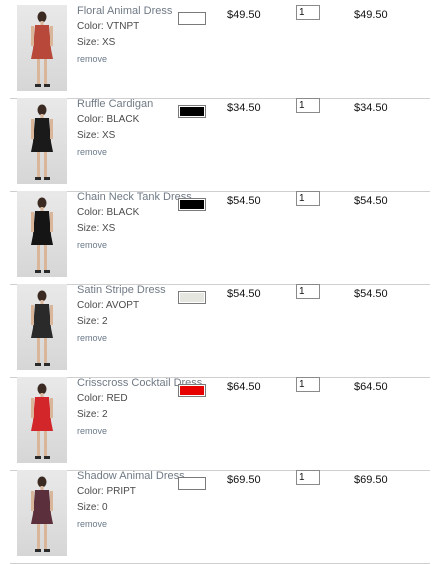 The image size is (442, 564). Describe the element at coordinates (371, 480) in the screenshot. I see `line-total: $69.50` at that location.